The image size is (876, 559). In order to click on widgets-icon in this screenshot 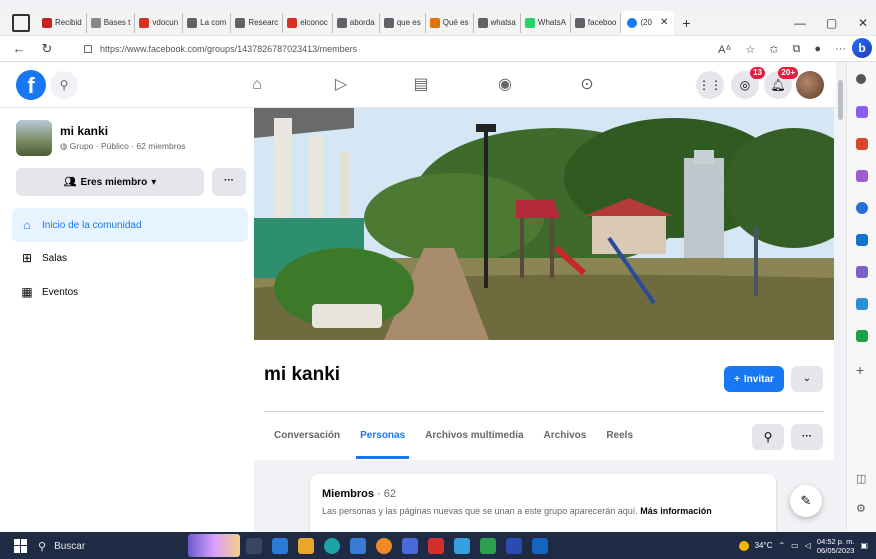, I will do `click(280, 546)`.